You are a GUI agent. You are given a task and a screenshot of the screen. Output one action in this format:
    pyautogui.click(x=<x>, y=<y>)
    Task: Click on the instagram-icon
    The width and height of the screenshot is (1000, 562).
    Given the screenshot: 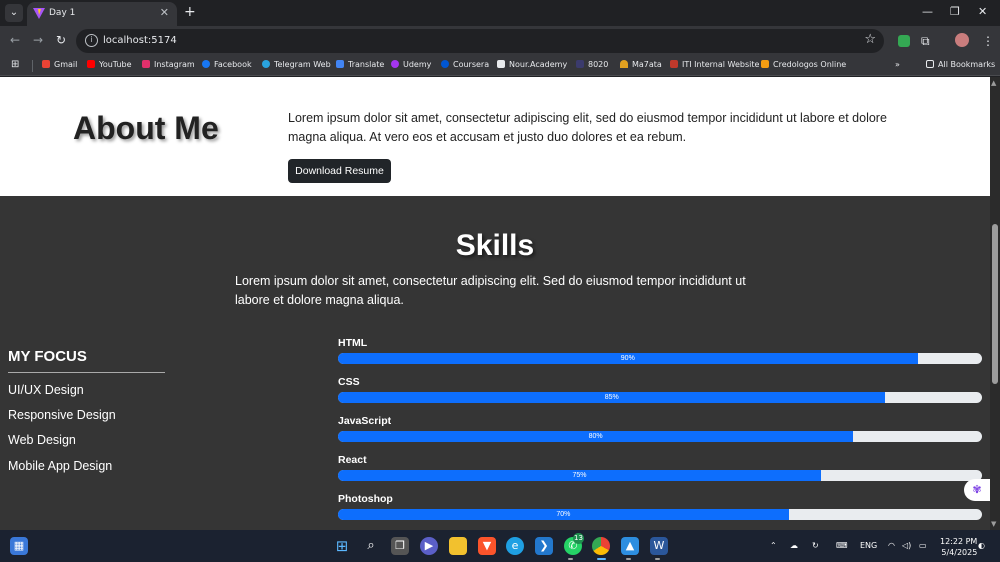 What is the action you would take?
    pyautogui.click(x=146, y=64)
    